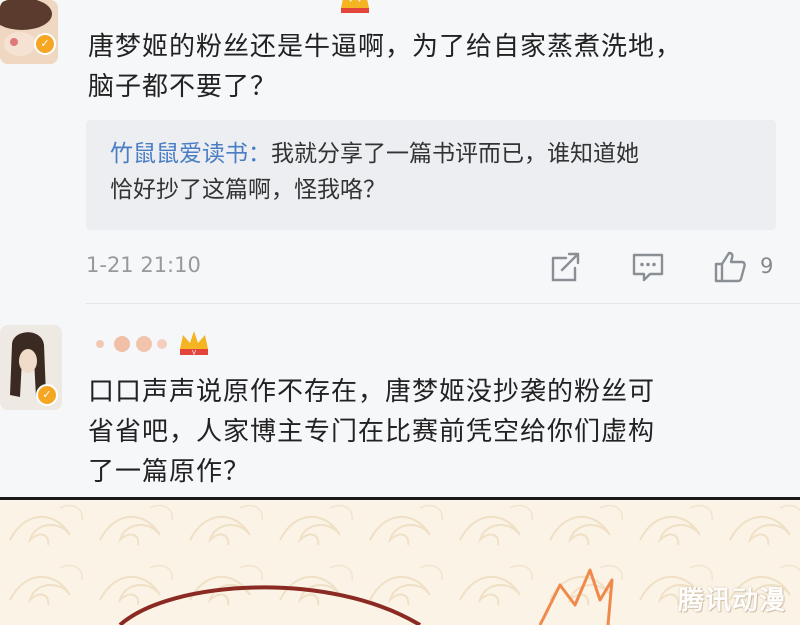  What do you see at coordinates (183, 87) in the screenshot?
I see `comment-line: 脑子都不要了？` at bounding box center [183, 87].